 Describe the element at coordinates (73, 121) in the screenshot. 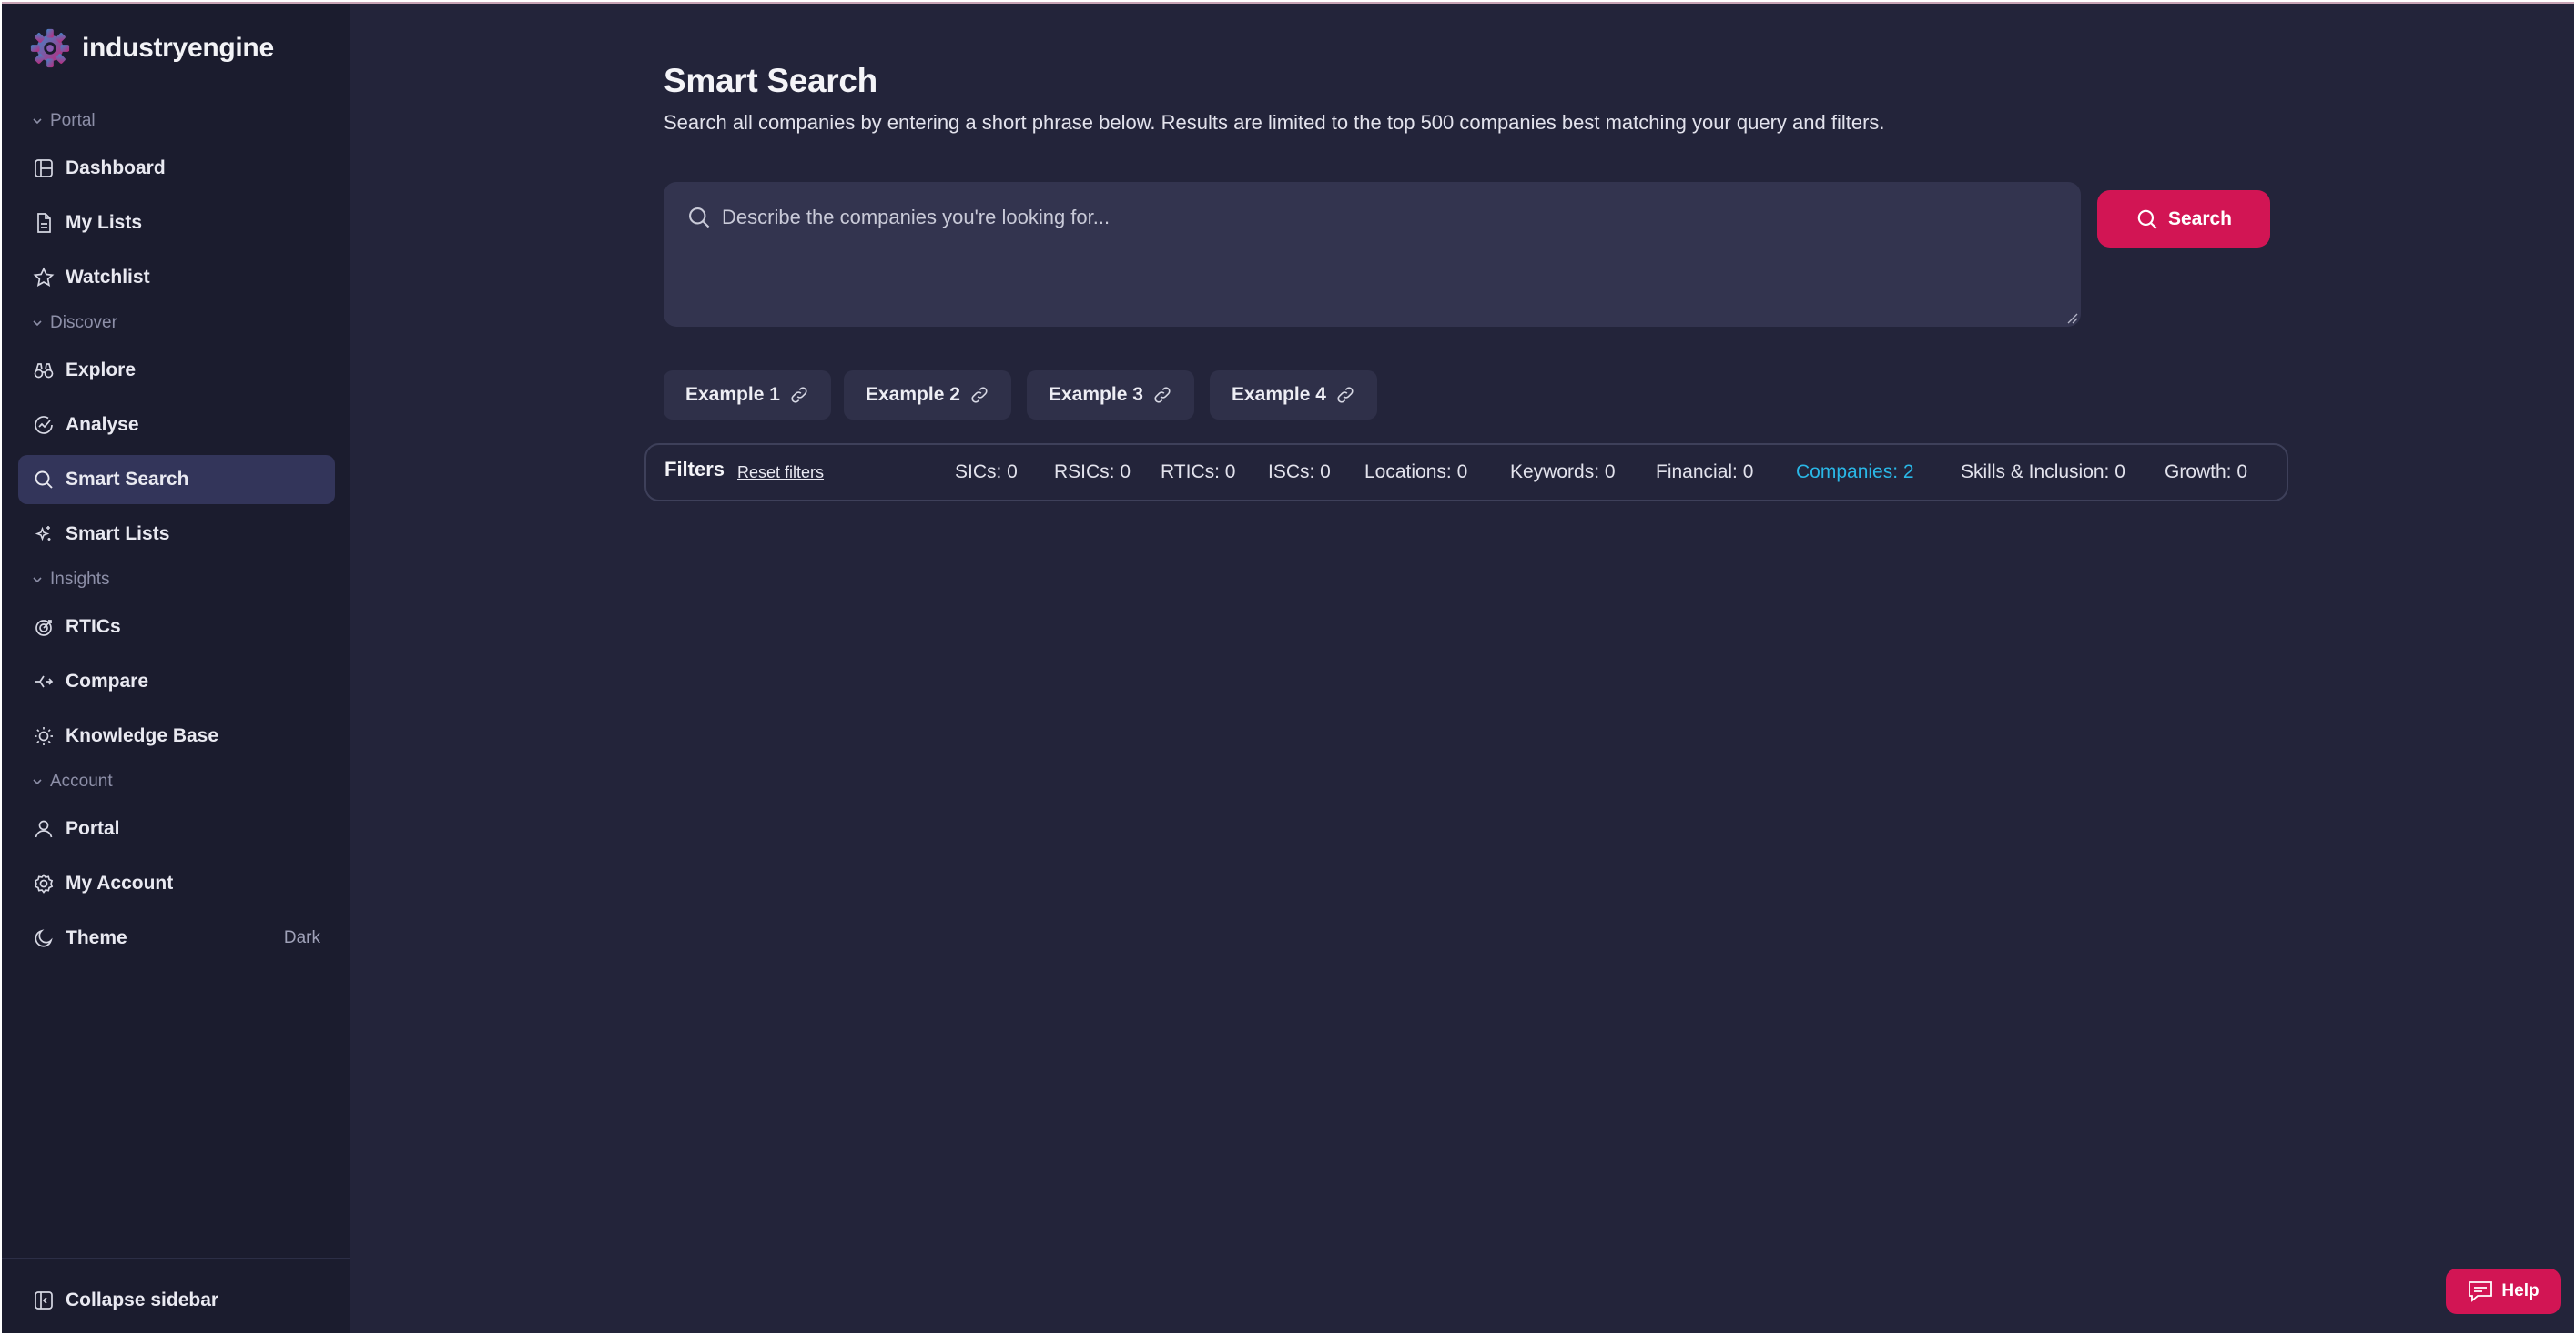

I see `section-label: Portal` at that location.